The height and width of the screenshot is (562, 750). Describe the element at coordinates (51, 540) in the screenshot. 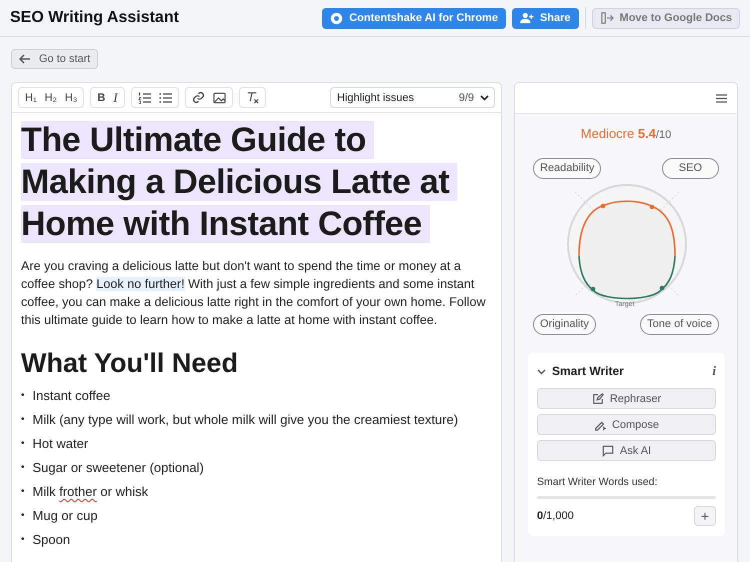

I see `list-item: Spoon` at that location.